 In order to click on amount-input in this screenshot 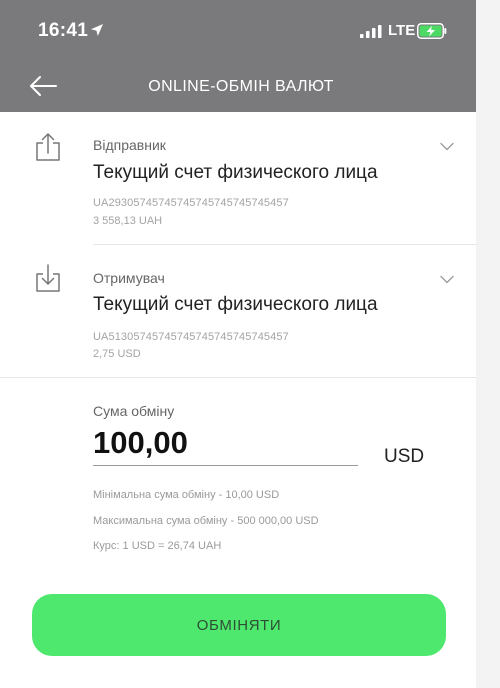, I will do `click(225, 443)`.